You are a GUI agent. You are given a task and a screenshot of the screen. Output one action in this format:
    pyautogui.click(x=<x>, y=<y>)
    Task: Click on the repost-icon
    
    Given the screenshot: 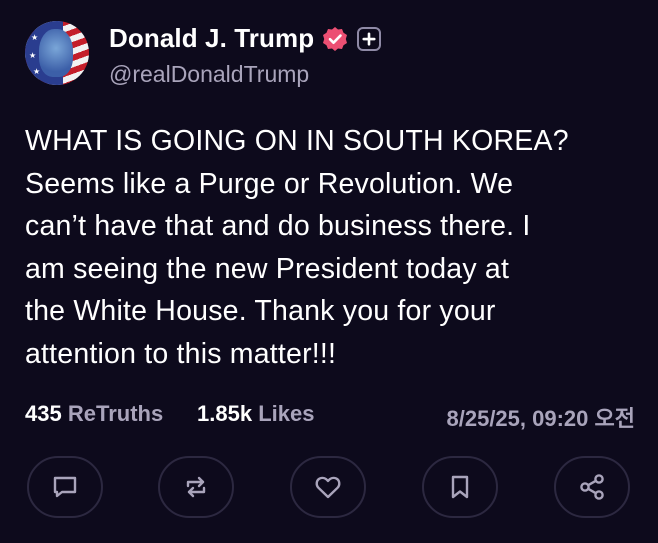 What is the action you would take?
    pyautogui.click(x=196, y=487)
    